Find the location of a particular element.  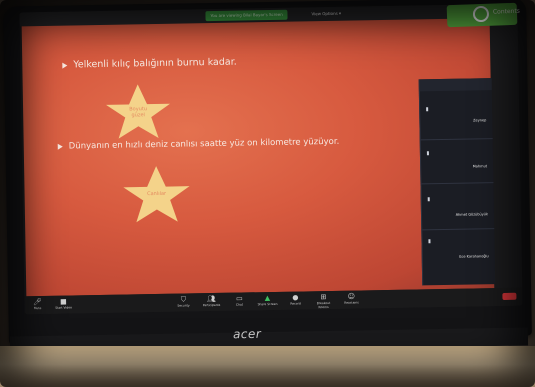

record-icon: ● is located at coordinates (295, 297).